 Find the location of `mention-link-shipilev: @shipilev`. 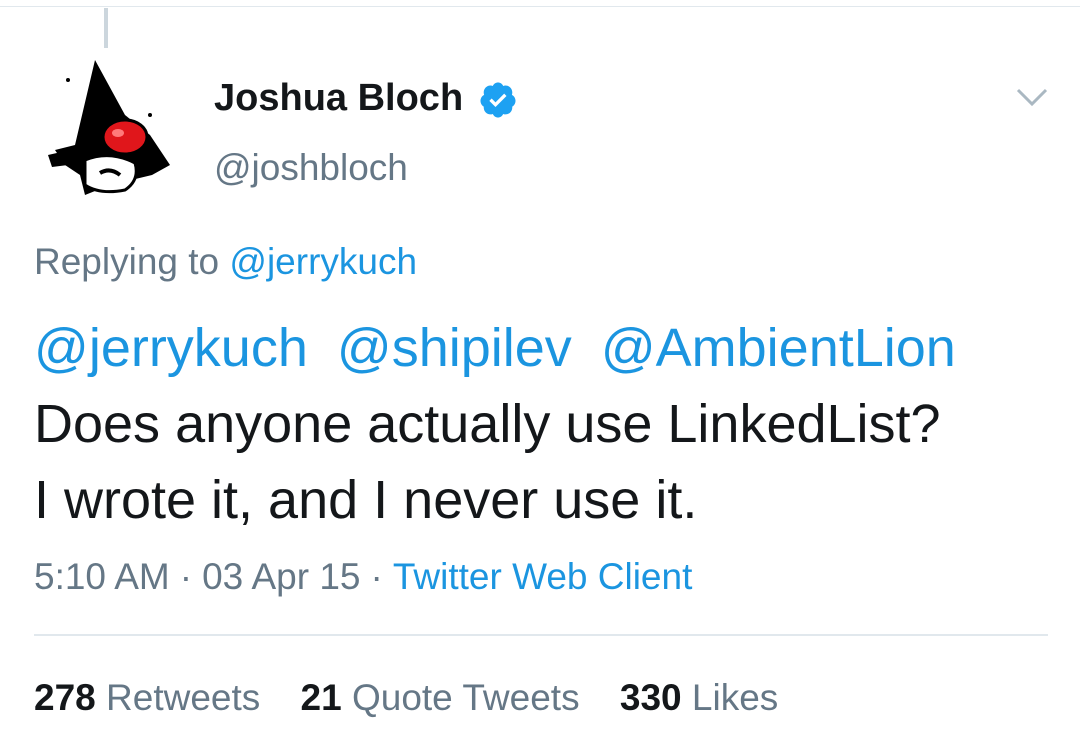

mention-link-shipilev: @shipilev is located at coordinates (454, 348).